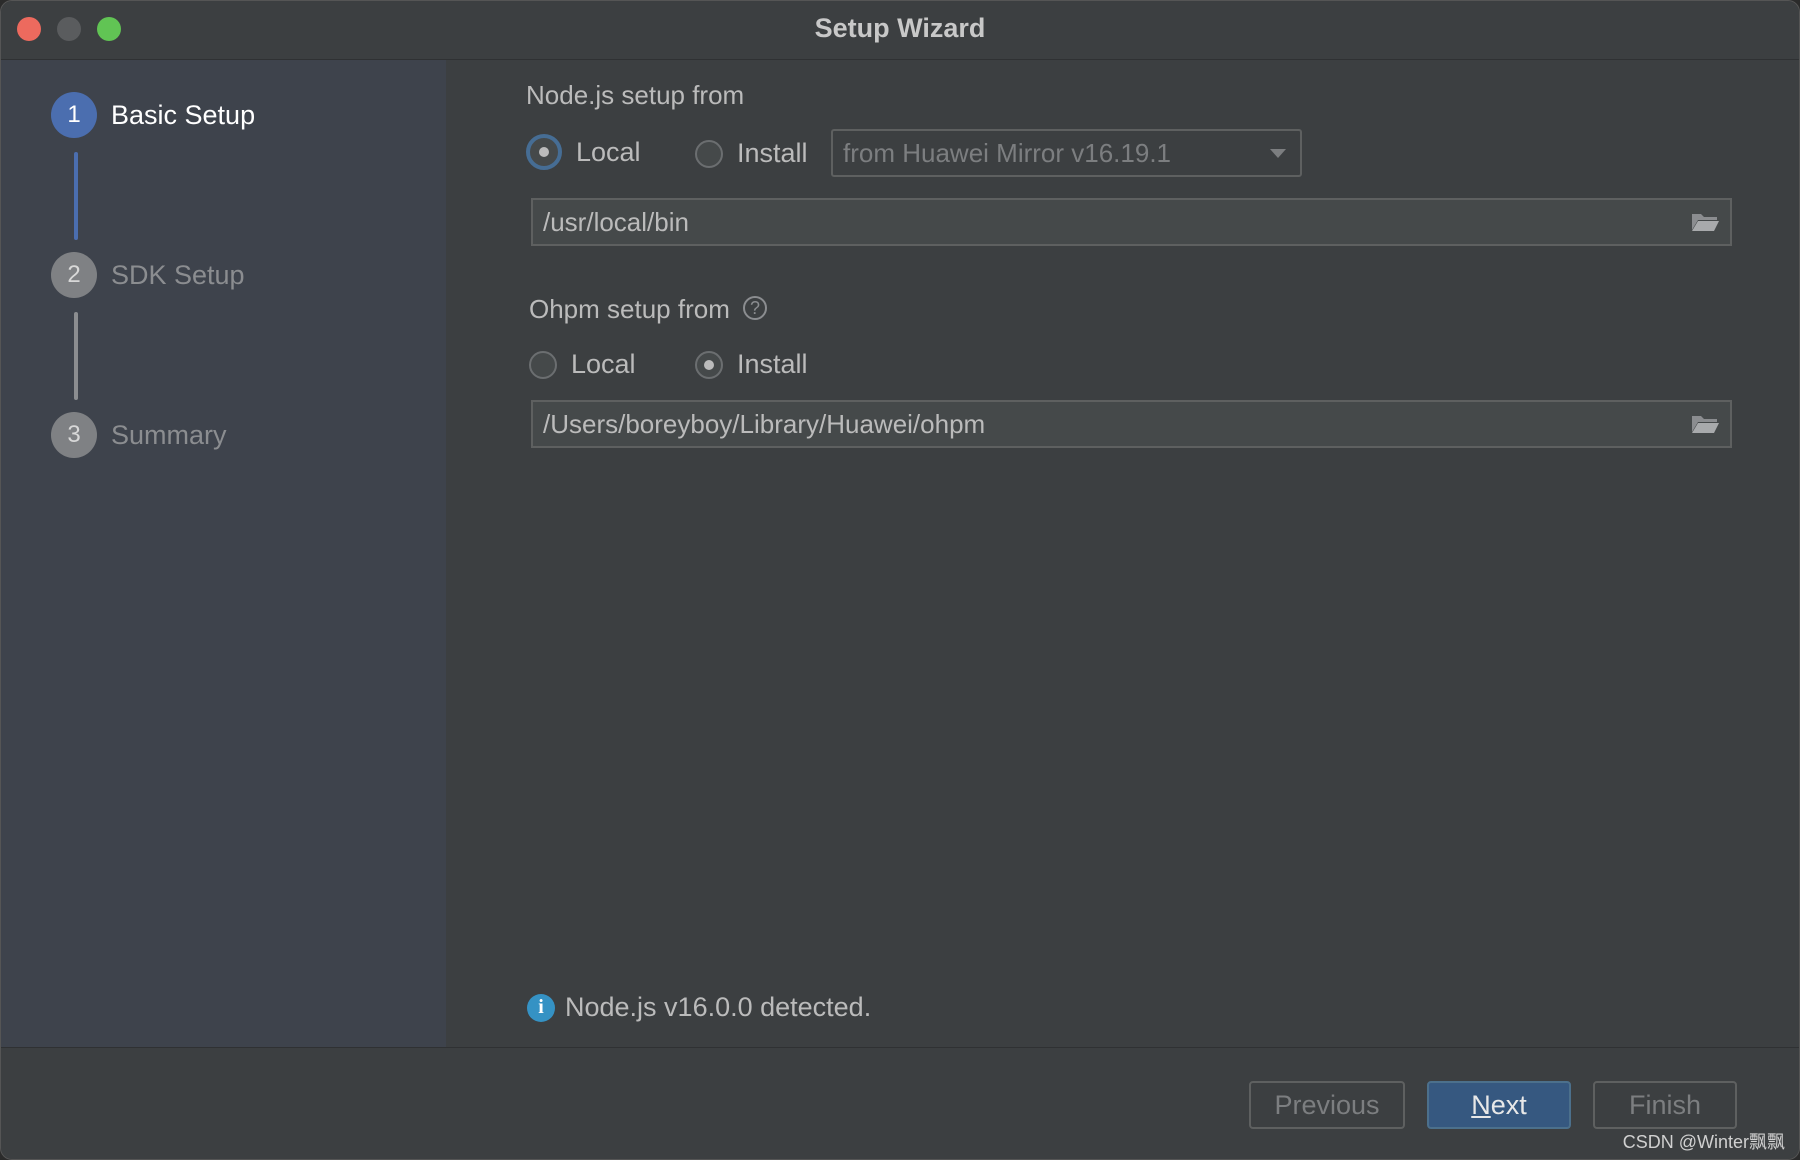 The width and height of the screenshot is (1800, 1160). What do you see at coordinates (74, 275) in the screenshot?
I see `step-number-badge: 2` at bounding box center [74, 275].